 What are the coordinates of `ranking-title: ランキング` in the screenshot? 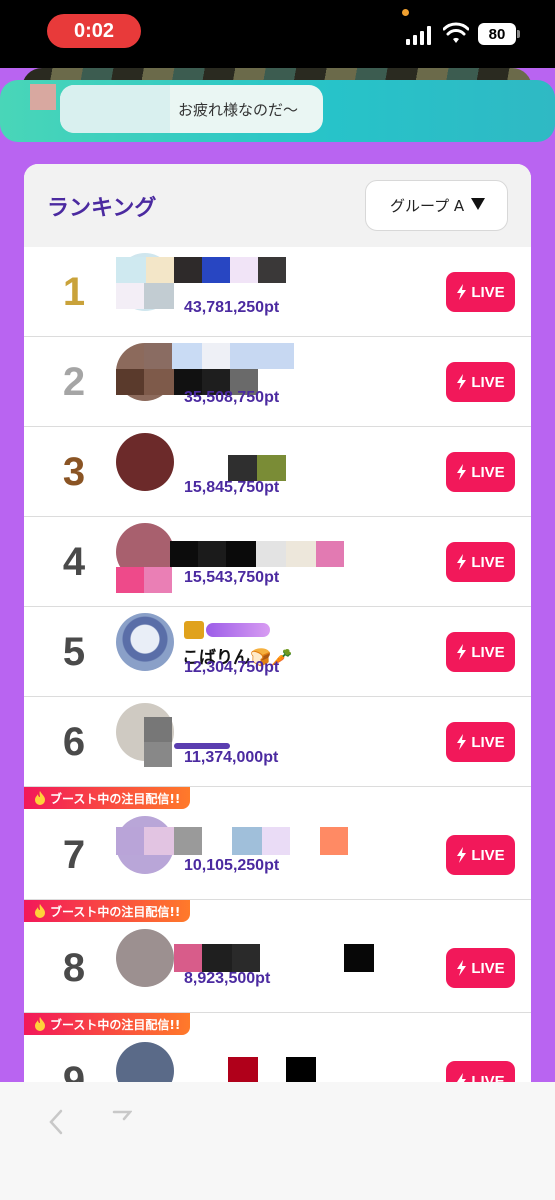 It's located at (102, 208).